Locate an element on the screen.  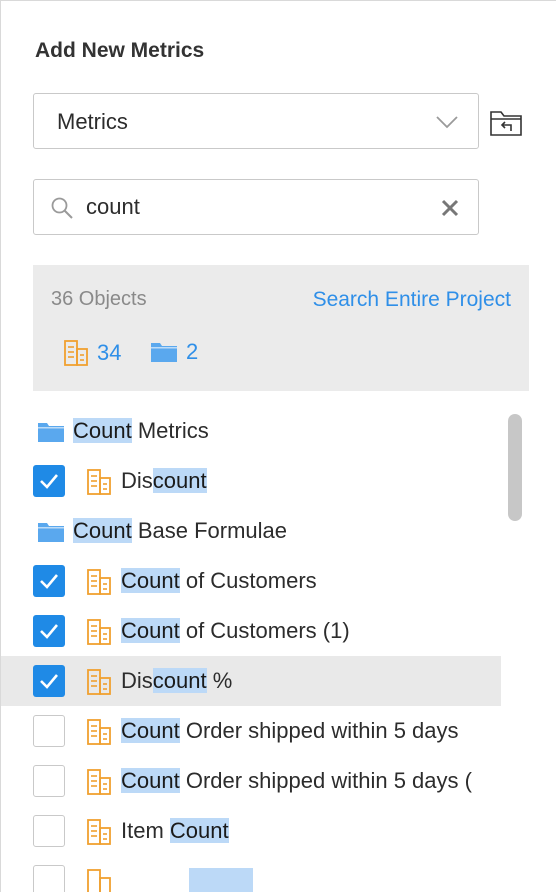
metric-count: 34 is located at coordinates (109, 352).